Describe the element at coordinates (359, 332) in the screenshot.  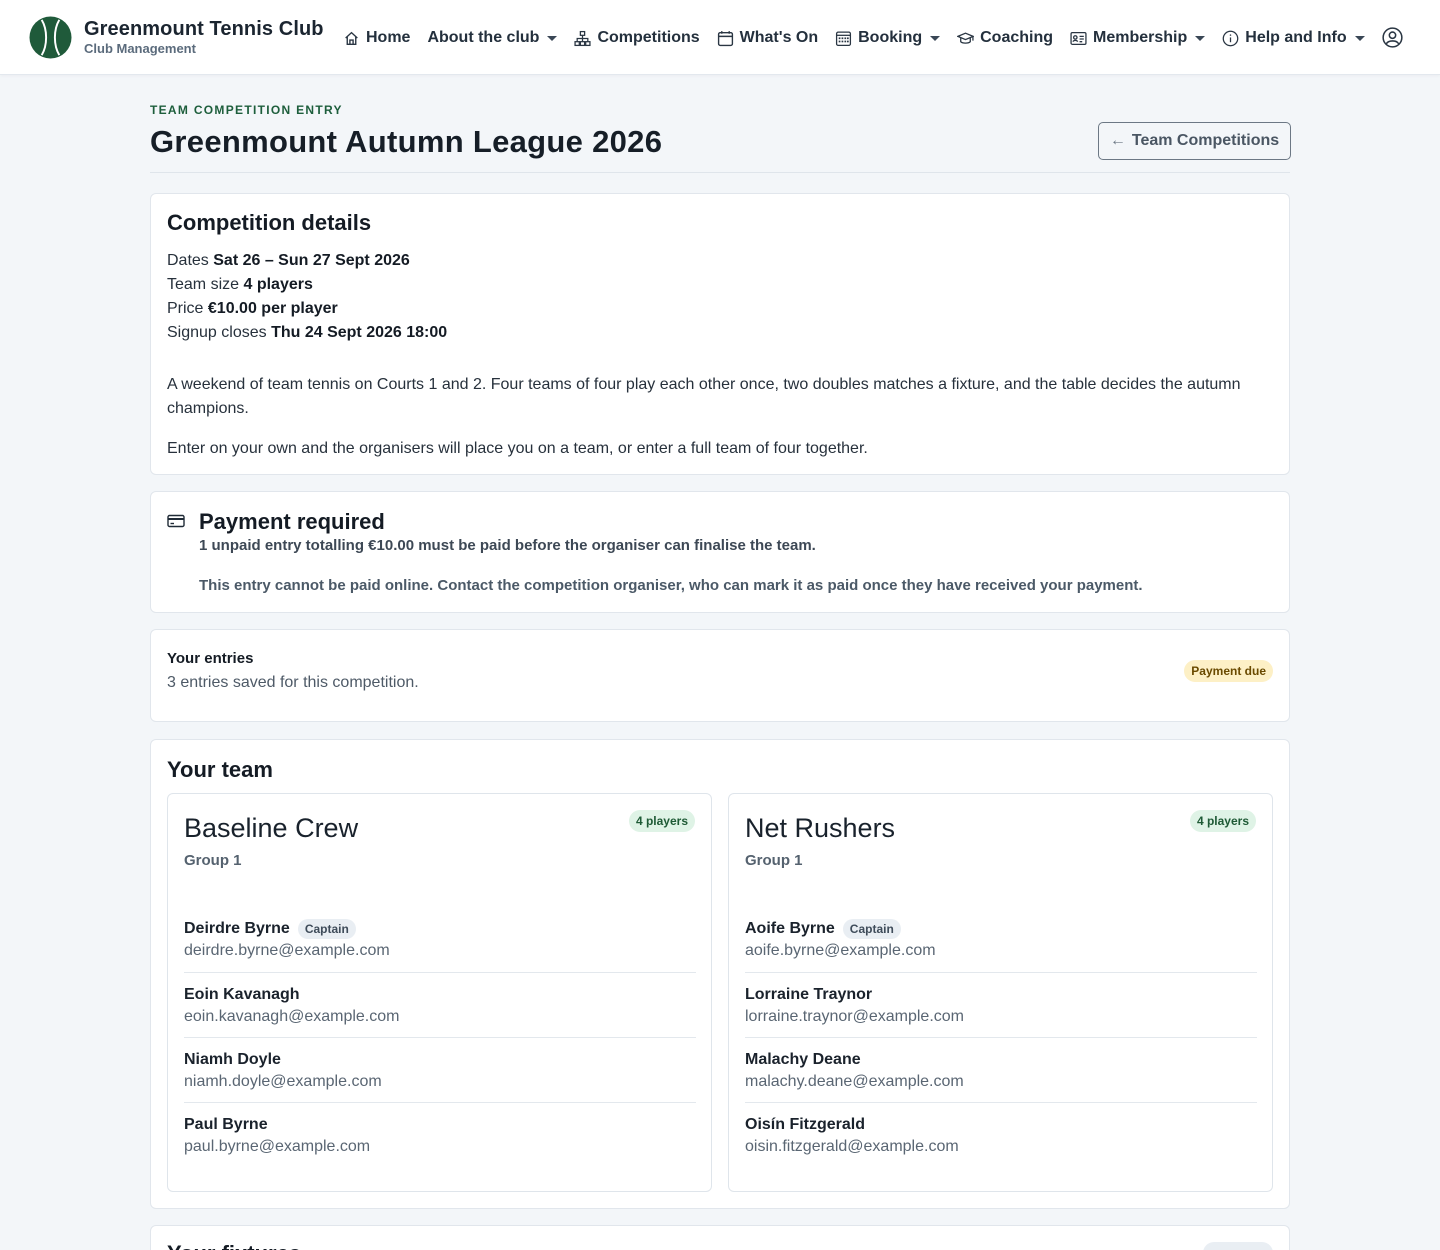
I see `detail-value: Thu 24 Sept 2026 18:00` at that location.